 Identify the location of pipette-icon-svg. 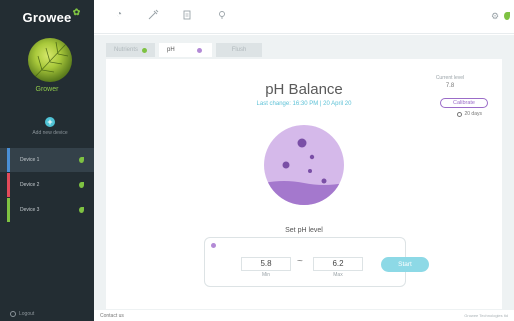
(153, 14).